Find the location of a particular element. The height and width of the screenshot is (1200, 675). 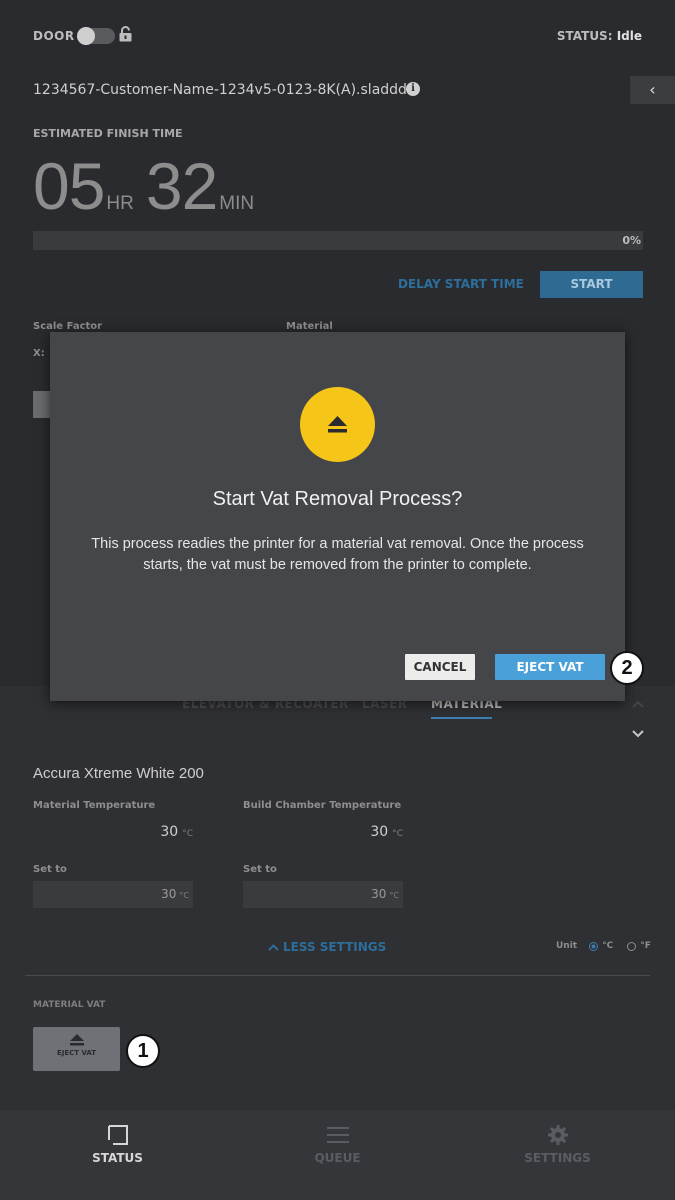

queue-icon is located at coordinates (337, 1135).